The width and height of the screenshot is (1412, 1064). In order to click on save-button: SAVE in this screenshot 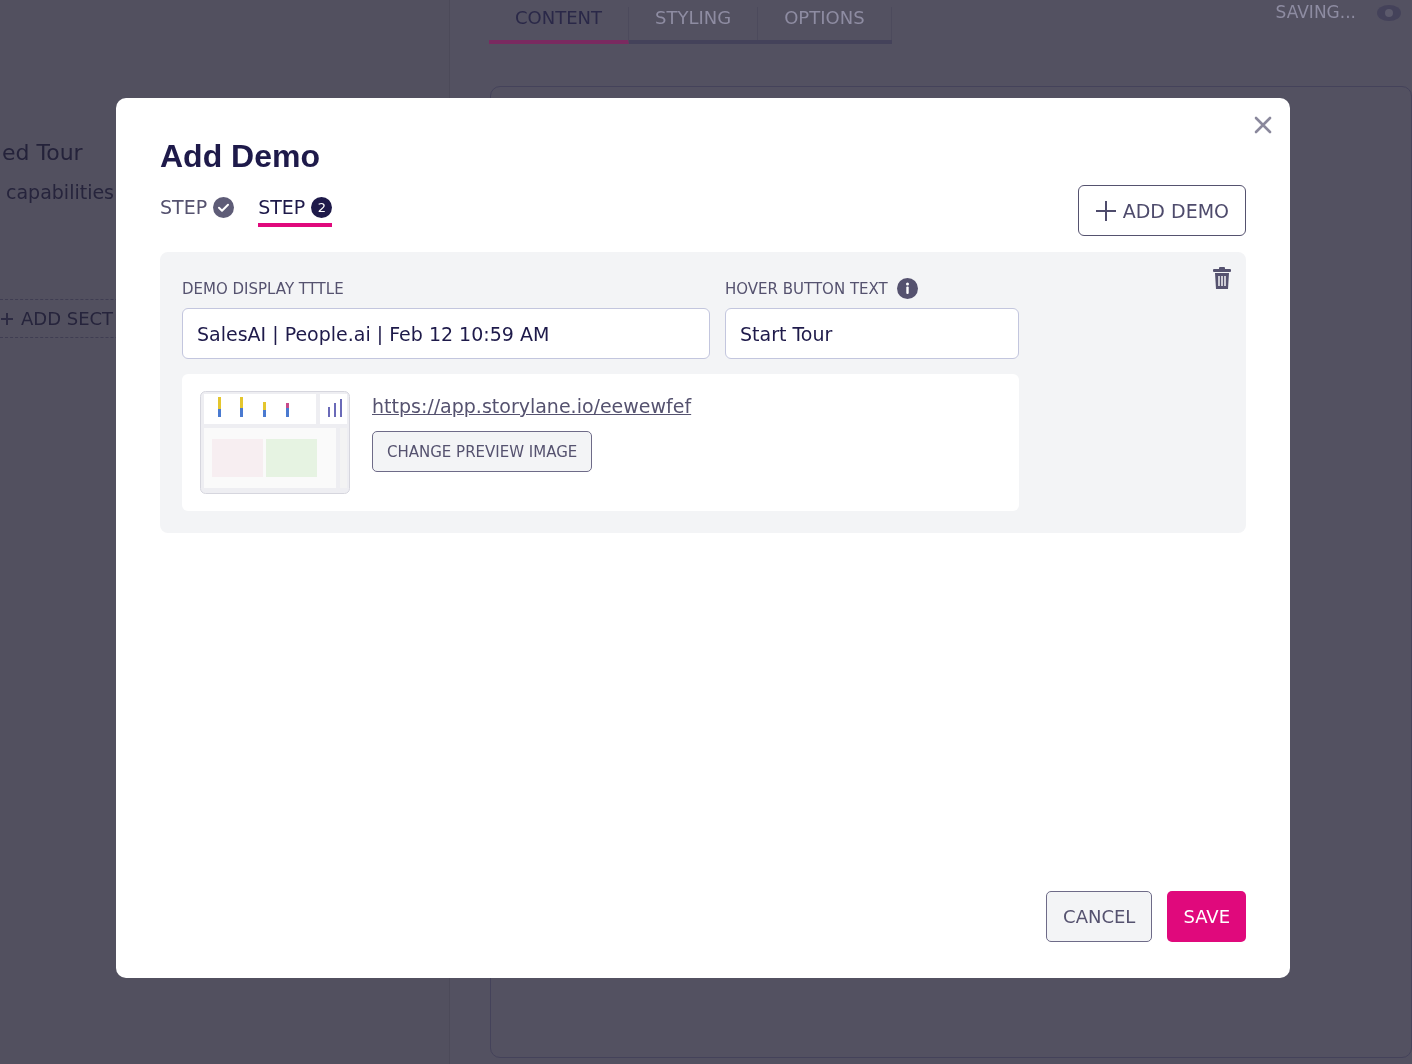, I will do `click(1206, 916)`.